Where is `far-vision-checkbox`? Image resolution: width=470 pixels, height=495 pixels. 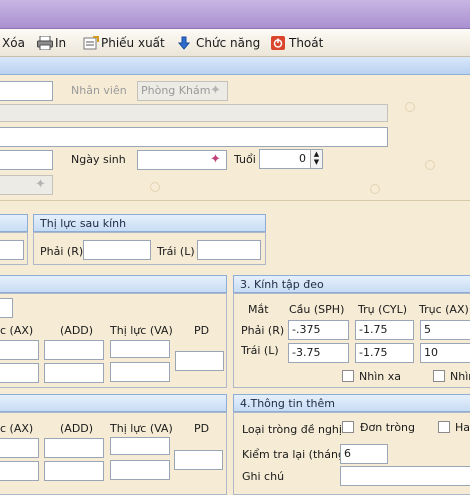
far-vision-checkbox is located at coordinates (348, 376).